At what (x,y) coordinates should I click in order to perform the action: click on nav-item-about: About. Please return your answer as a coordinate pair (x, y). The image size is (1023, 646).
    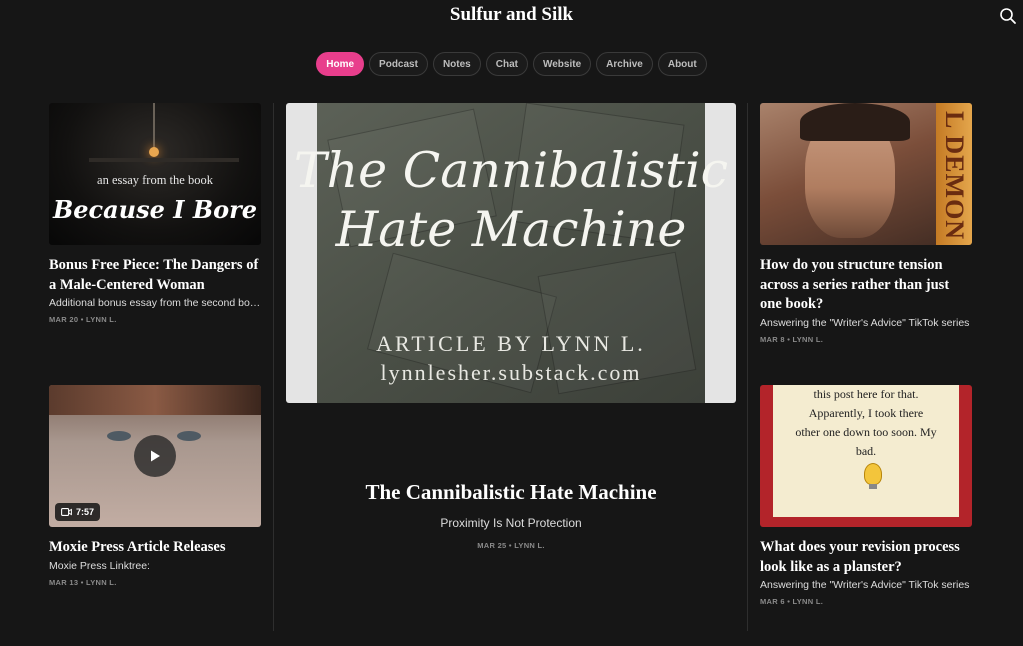
    Looking at the image, I should click on (682, 64).